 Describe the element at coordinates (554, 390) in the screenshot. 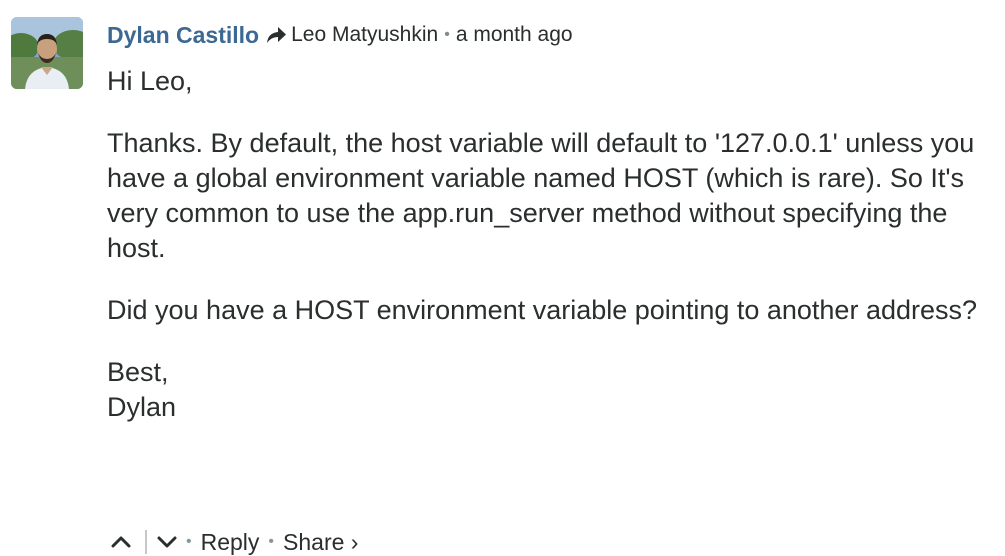

I see `comment-signoff: Best, Dylan` at that location.